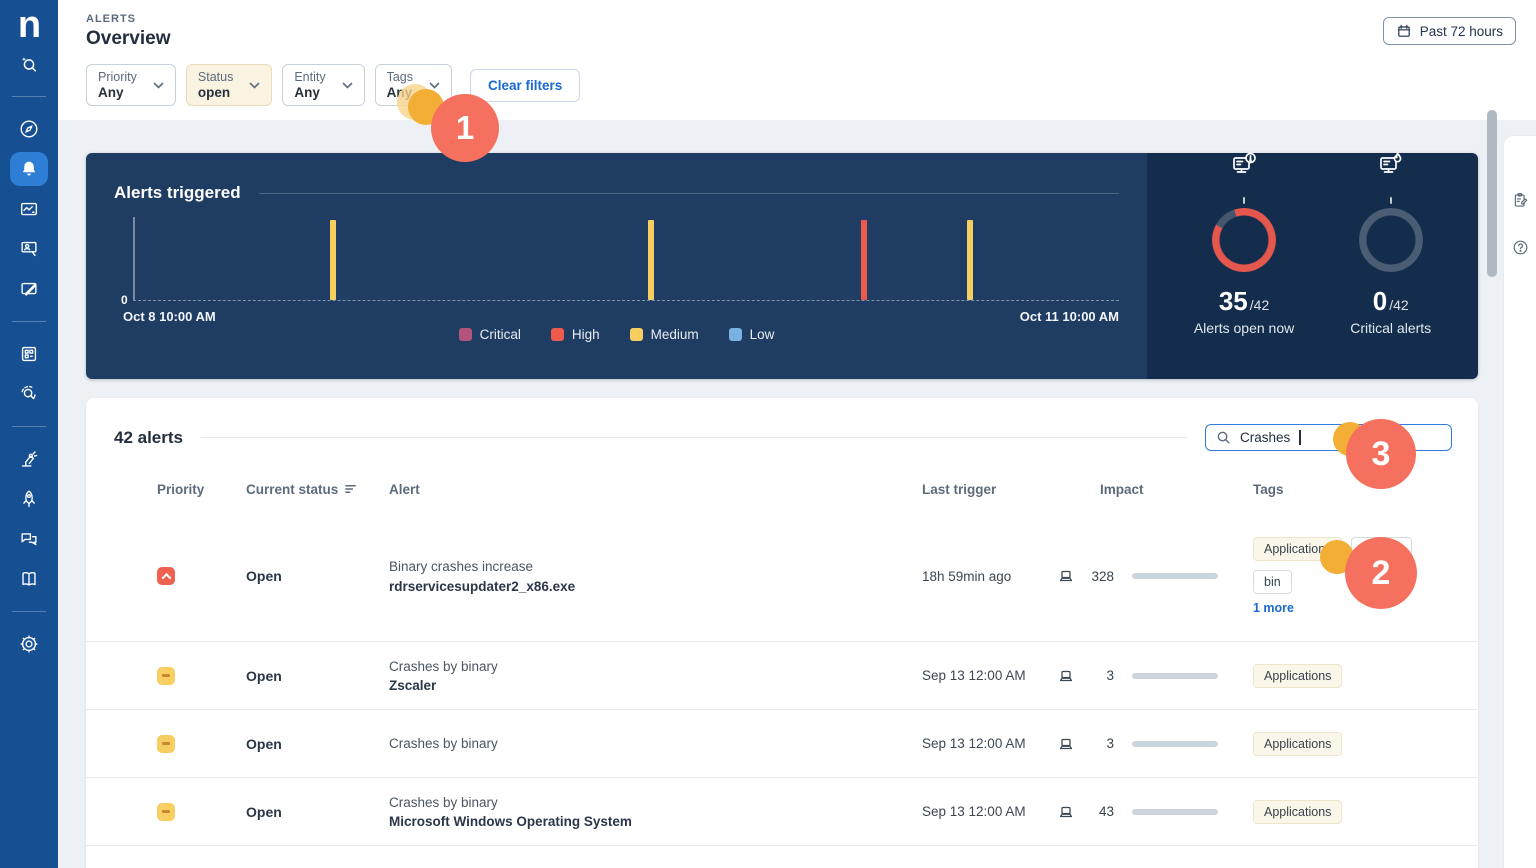 The width and height of the screenshot is (1536, 868). What do you see at coordinates (443, 743) in the screenshot?
I see `alert-name: Crashes by binary` at bounding box center [443, 743].